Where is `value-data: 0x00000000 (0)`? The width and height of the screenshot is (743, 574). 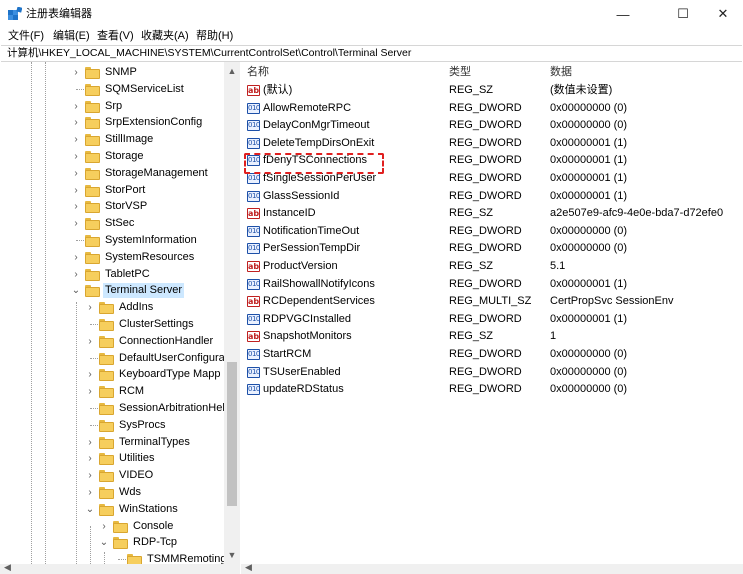 value-data: 0x00000000 (0) is located at coordinates (589, 354).